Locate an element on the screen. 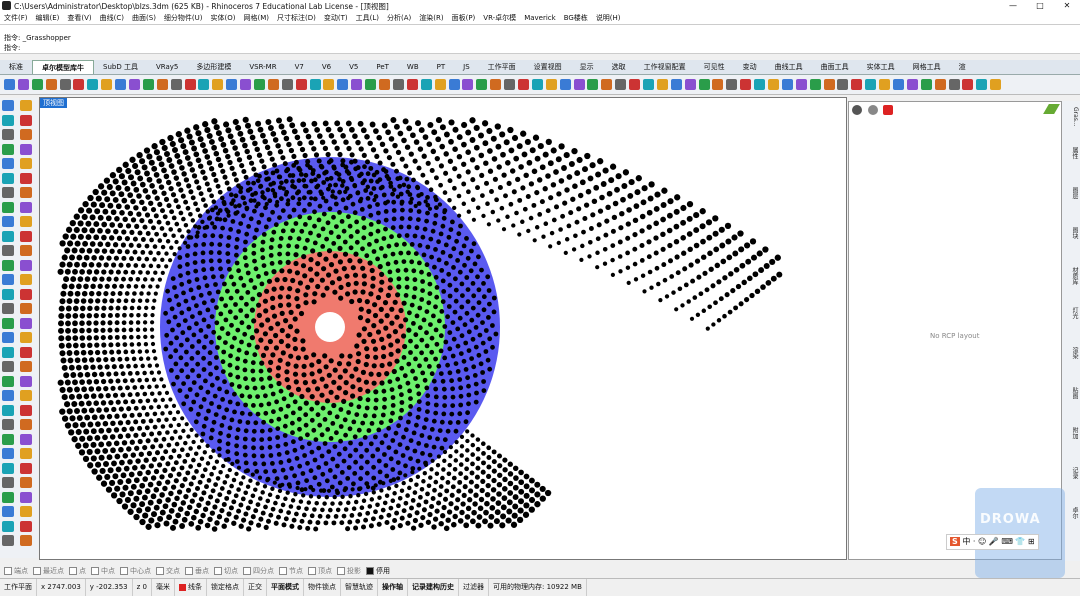 The image size is (1080, 596). toolbar-tab: 渲 is located at coordinates (962, 67).